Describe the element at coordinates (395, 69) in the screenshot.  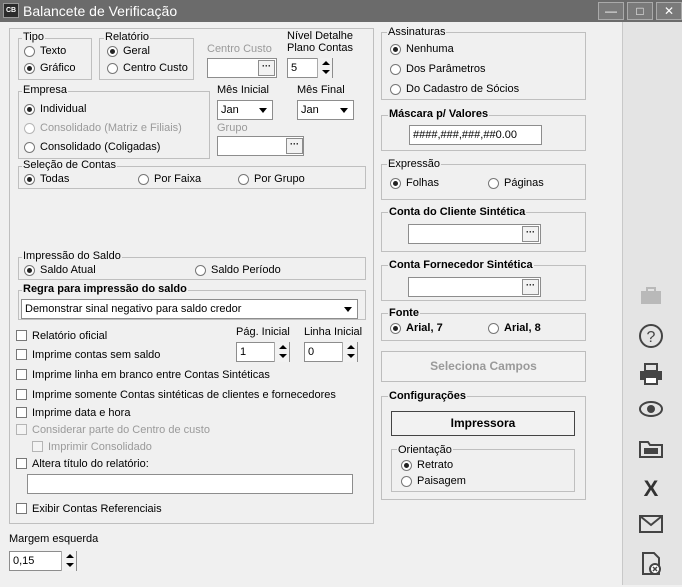
I see `assinatura-parametros-radio` at that location.